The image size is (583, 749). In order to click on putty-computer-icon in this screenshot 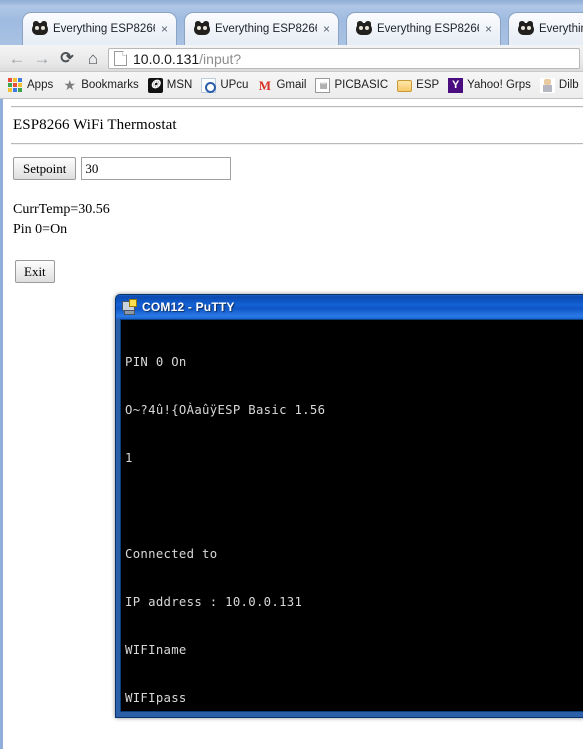, I will do `click(129, 307)`.